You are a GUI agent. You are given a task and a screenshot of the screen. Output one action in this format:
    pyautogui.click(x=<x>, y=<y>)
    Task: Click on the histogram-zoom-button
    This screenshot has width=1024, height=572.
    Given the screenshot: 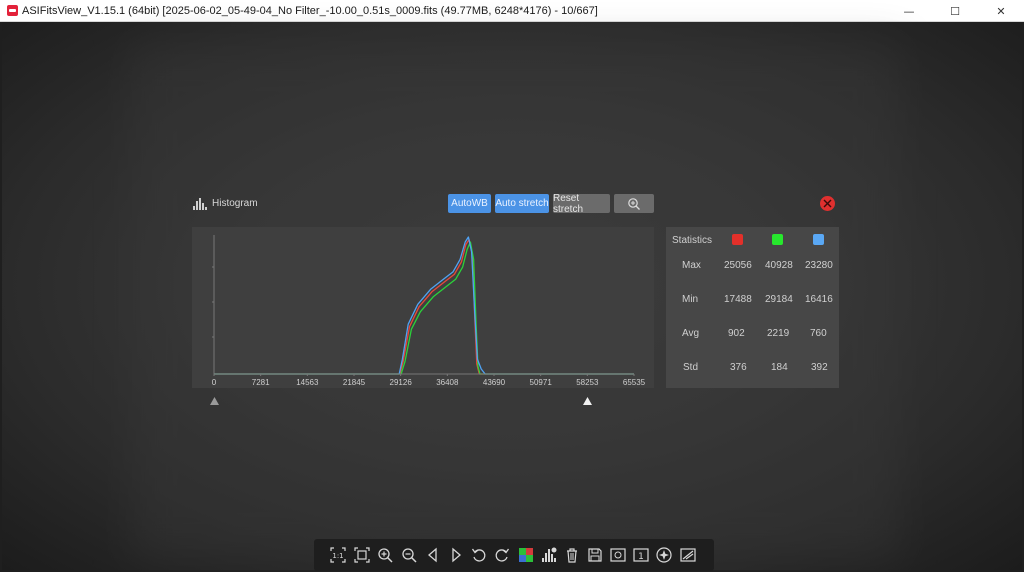 What is the action you would take?
    pyautogui.click(x=634, y=203)
    